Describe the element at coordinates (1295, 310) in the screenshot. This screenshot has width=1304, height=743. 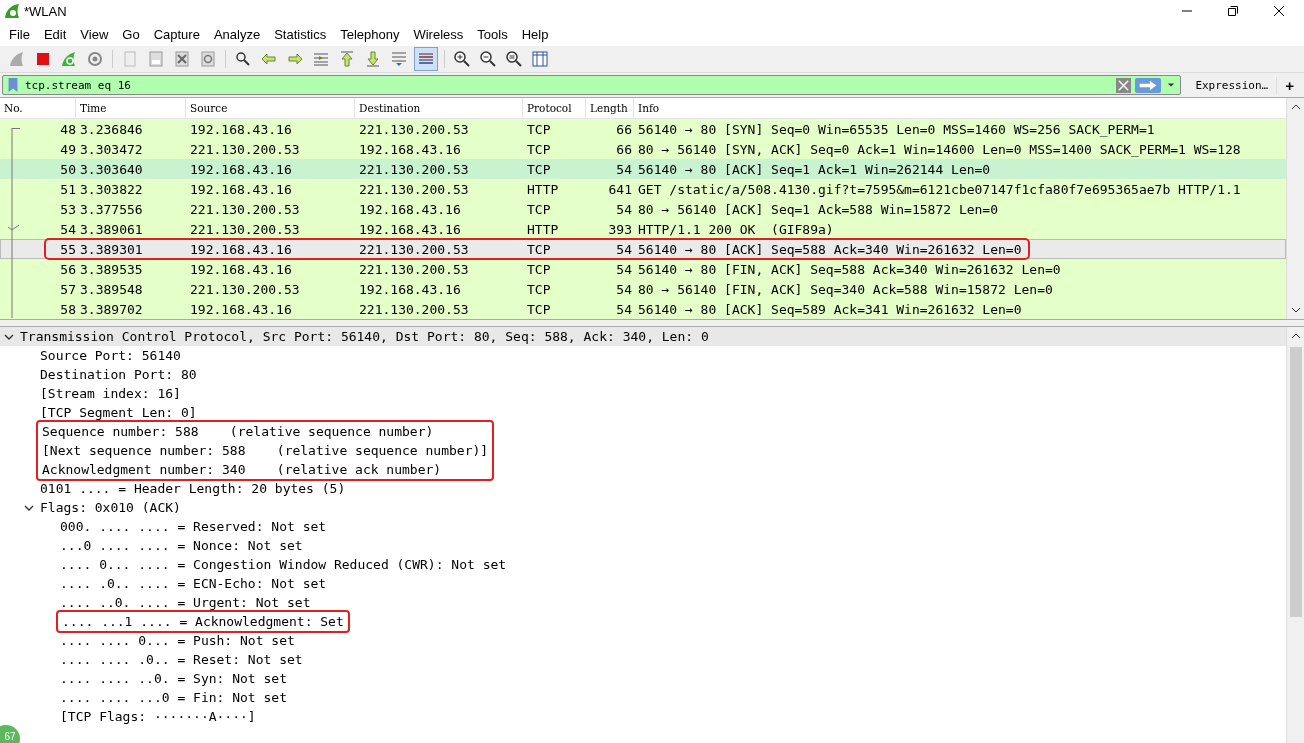
I see `scroll-down-icon` at that location.